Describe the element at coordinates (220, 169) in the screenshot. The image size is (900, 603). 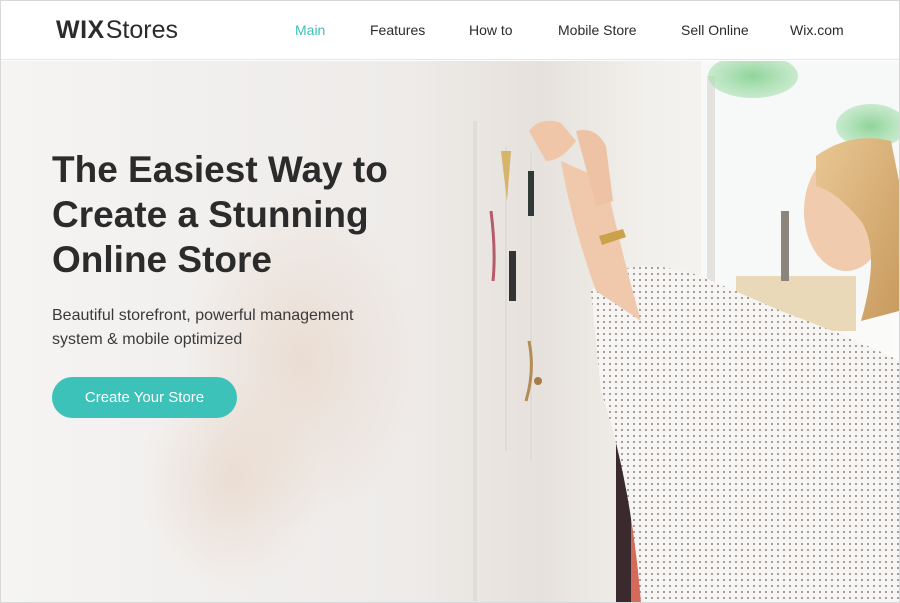
I see `hero-title-line-1: The Easiest Way to` at that location.